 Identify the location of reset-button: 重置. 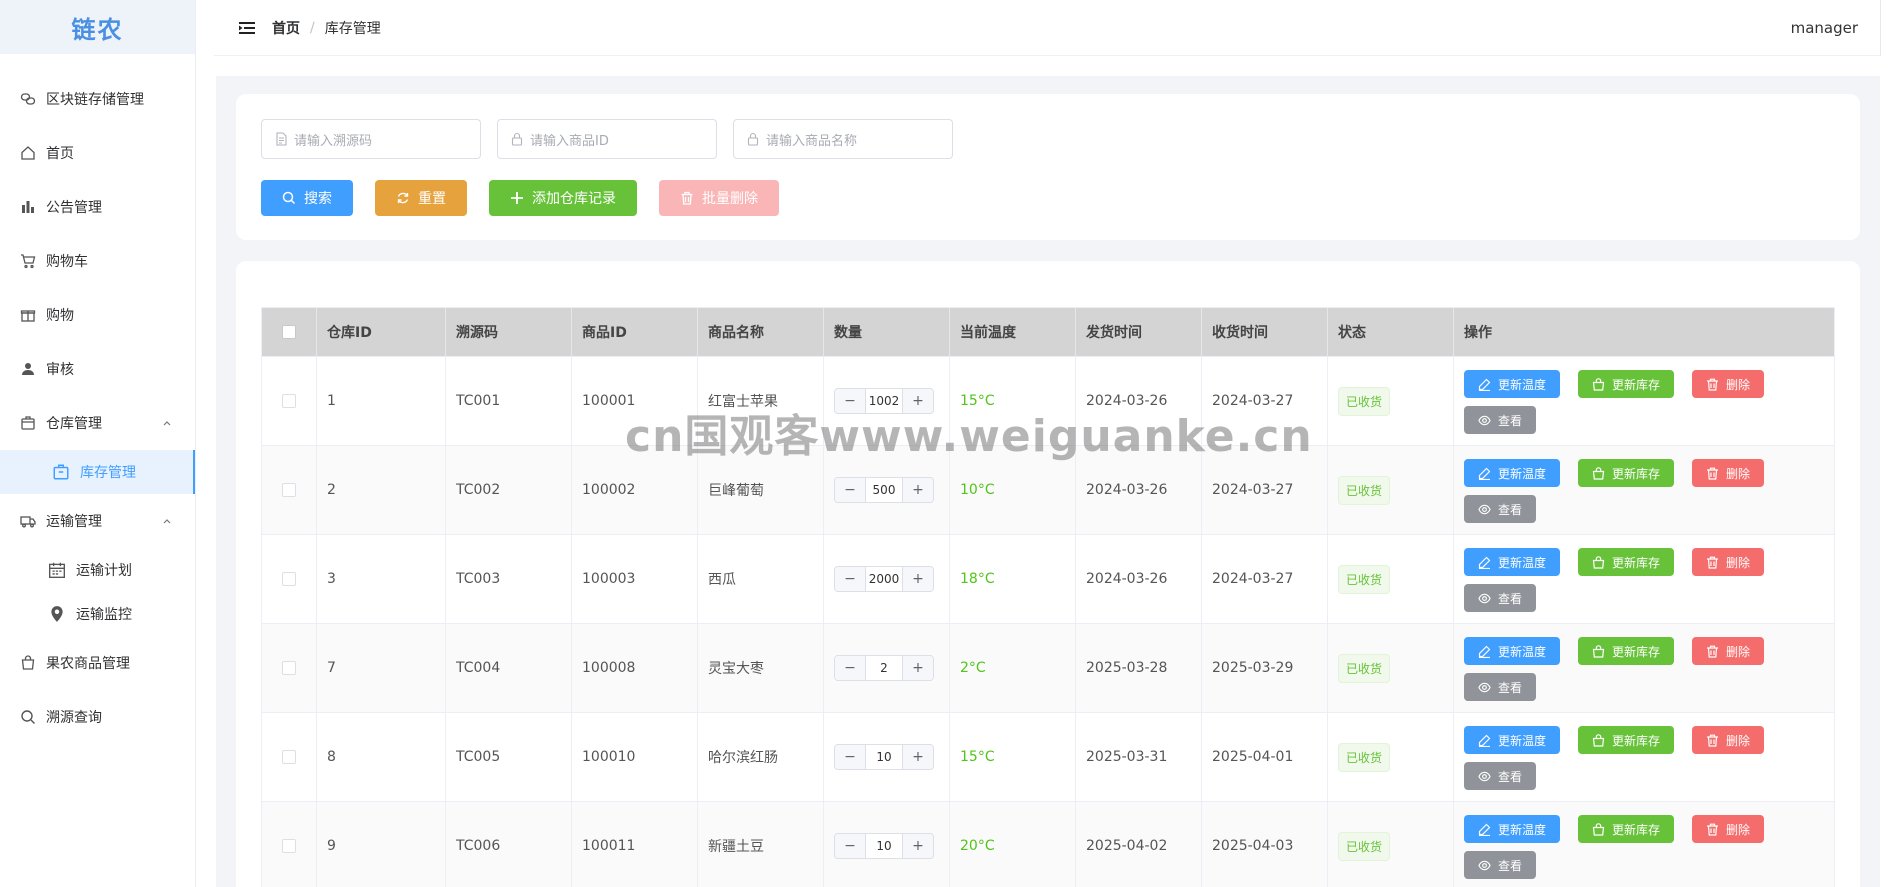
(421, 198).